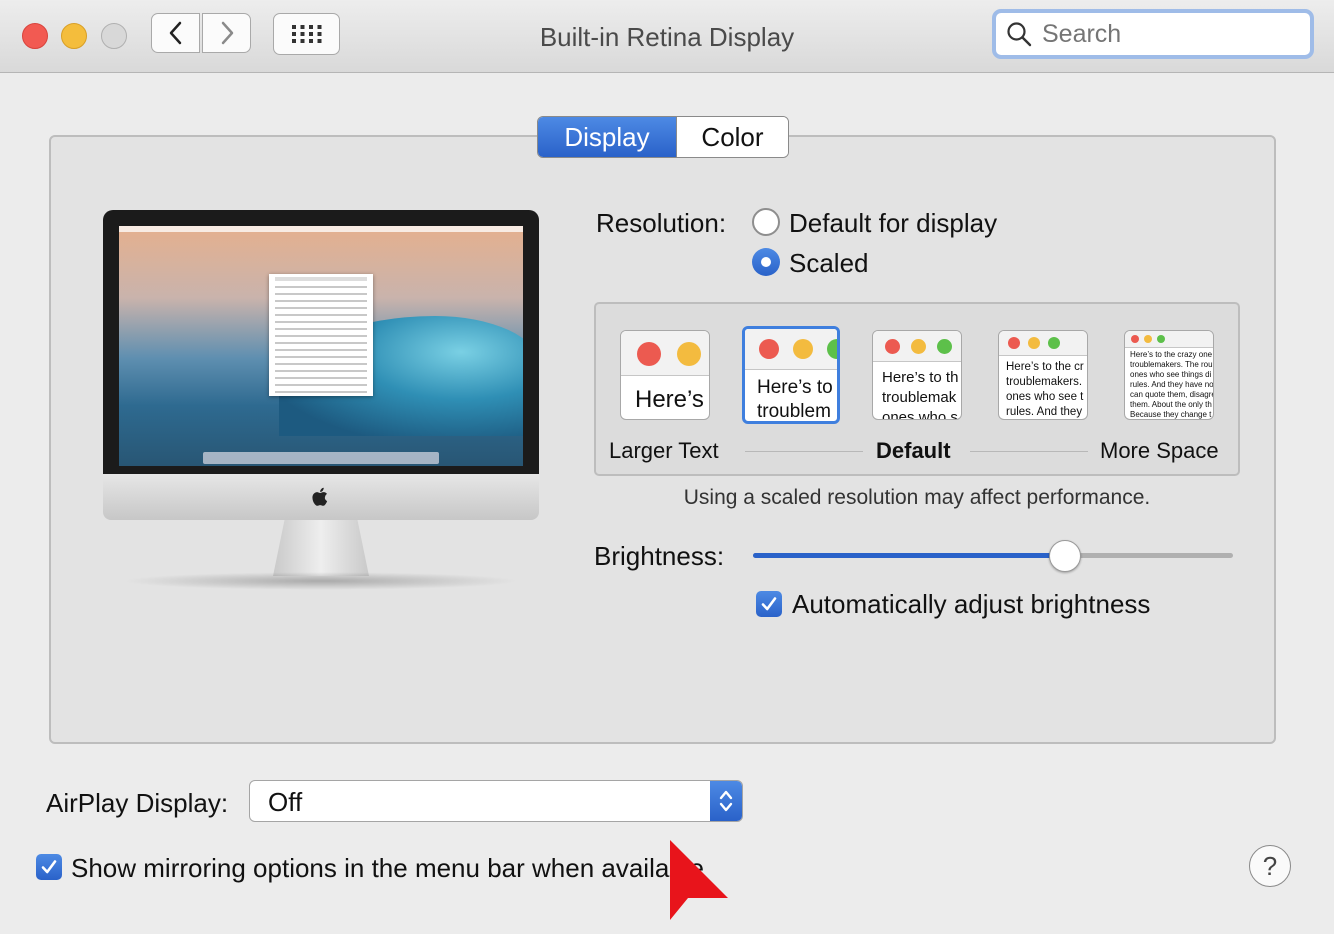 The image size is (1334, 934). Describe the element at coordinates (1172, 34) in the screenshot. I see `search-input` at that location.